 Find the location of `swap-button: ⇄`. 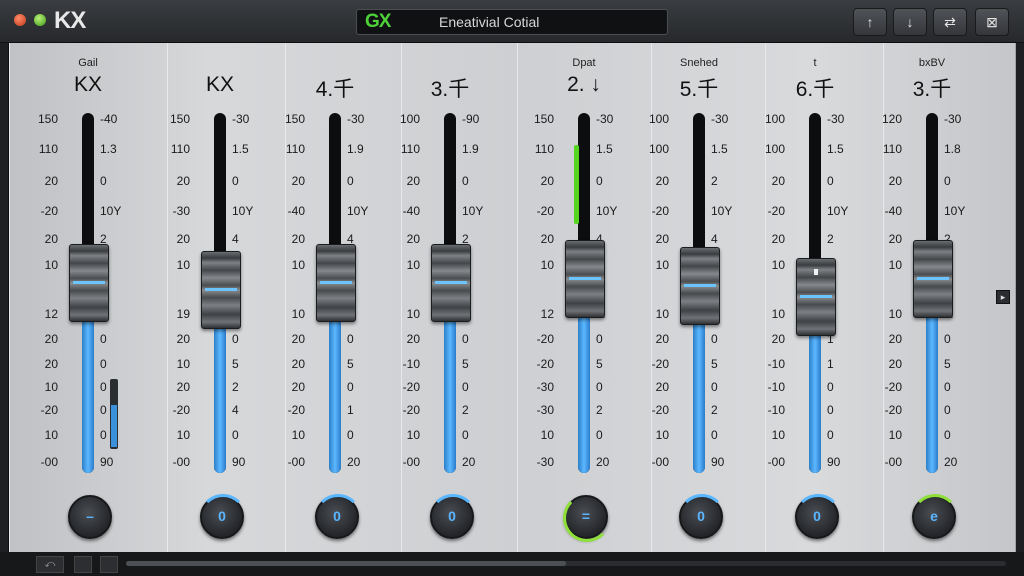

swap-button: ⇄ is located at coordinates (950, 22).